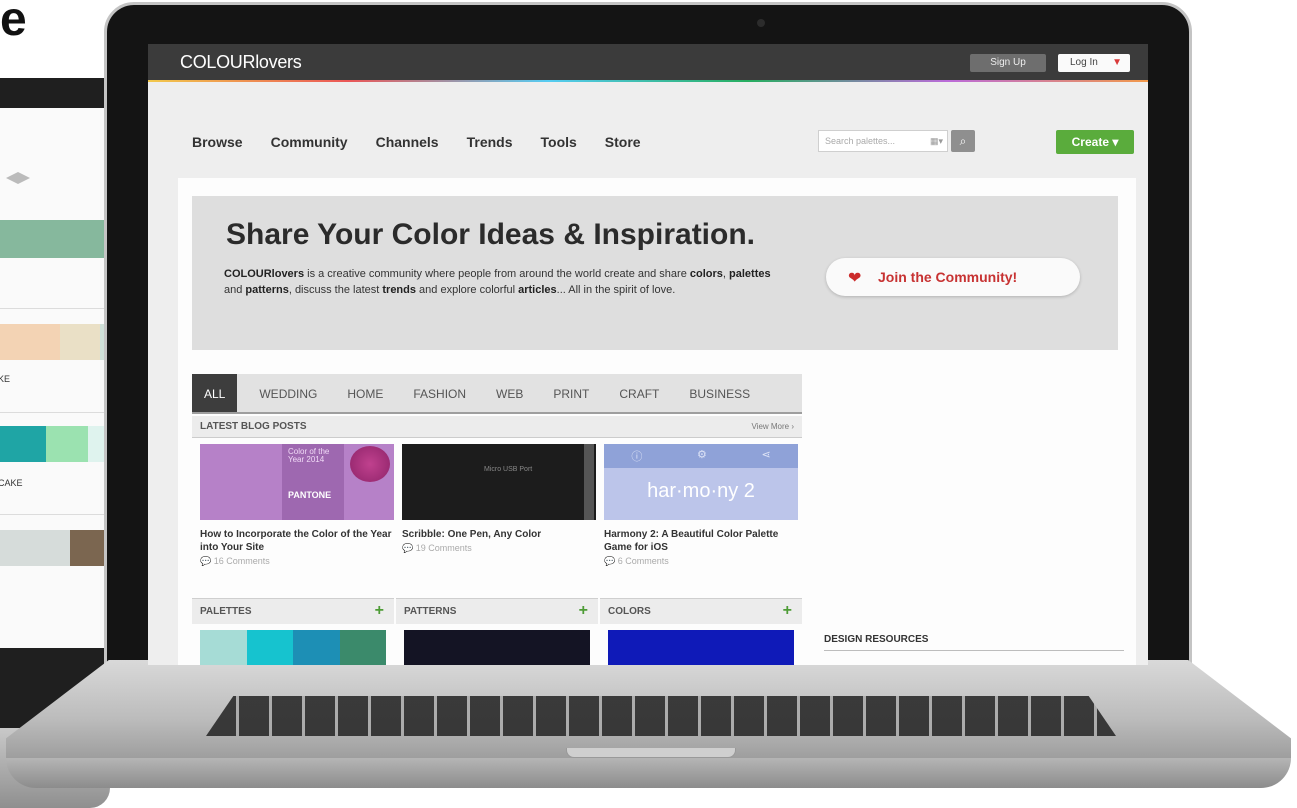 This screenshot has width=1297, height=808. I want to click on laptop-base-edge, so click(648, 773).